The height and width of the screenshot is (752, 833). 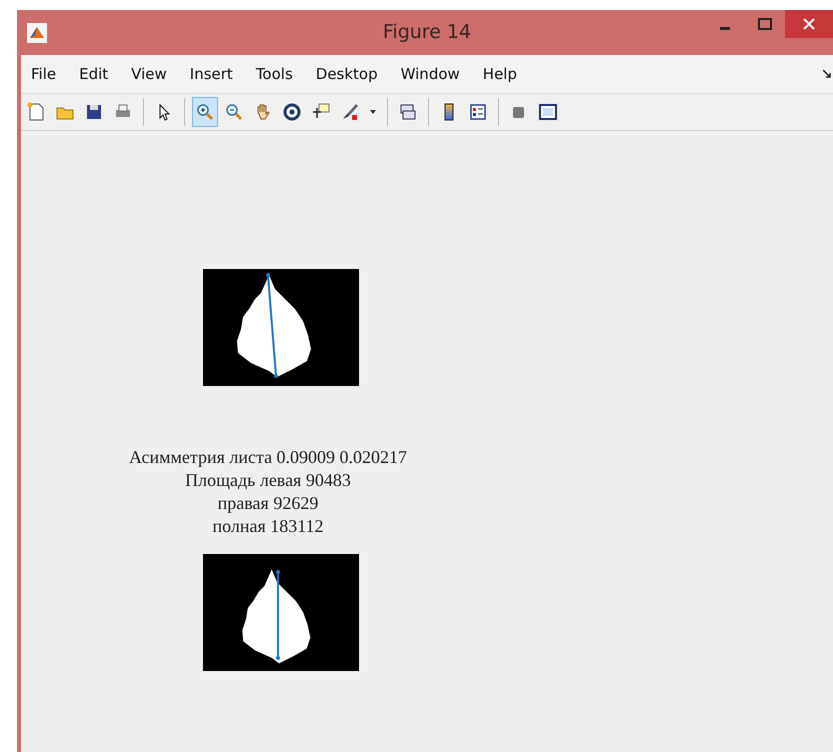 I want to click on window-title: Figure 14, so click(x=427, y=32).